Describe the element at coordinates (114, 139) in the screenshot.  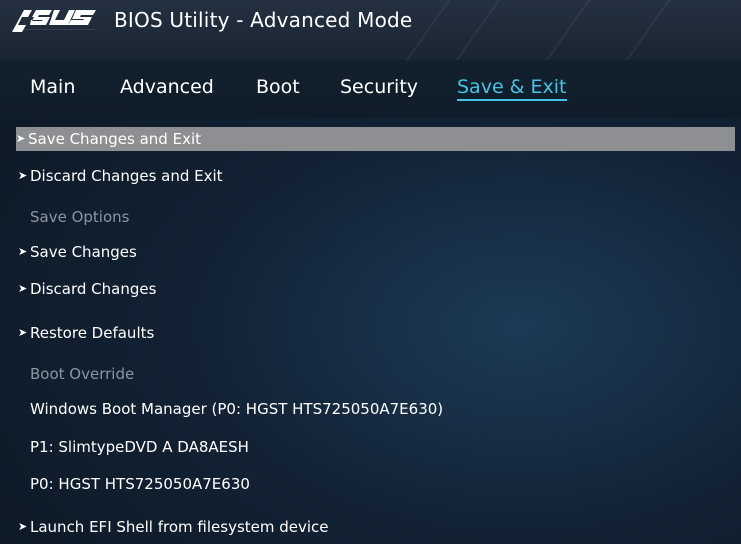
I see `menu-item-label: Save Changes and Exit` at that location.